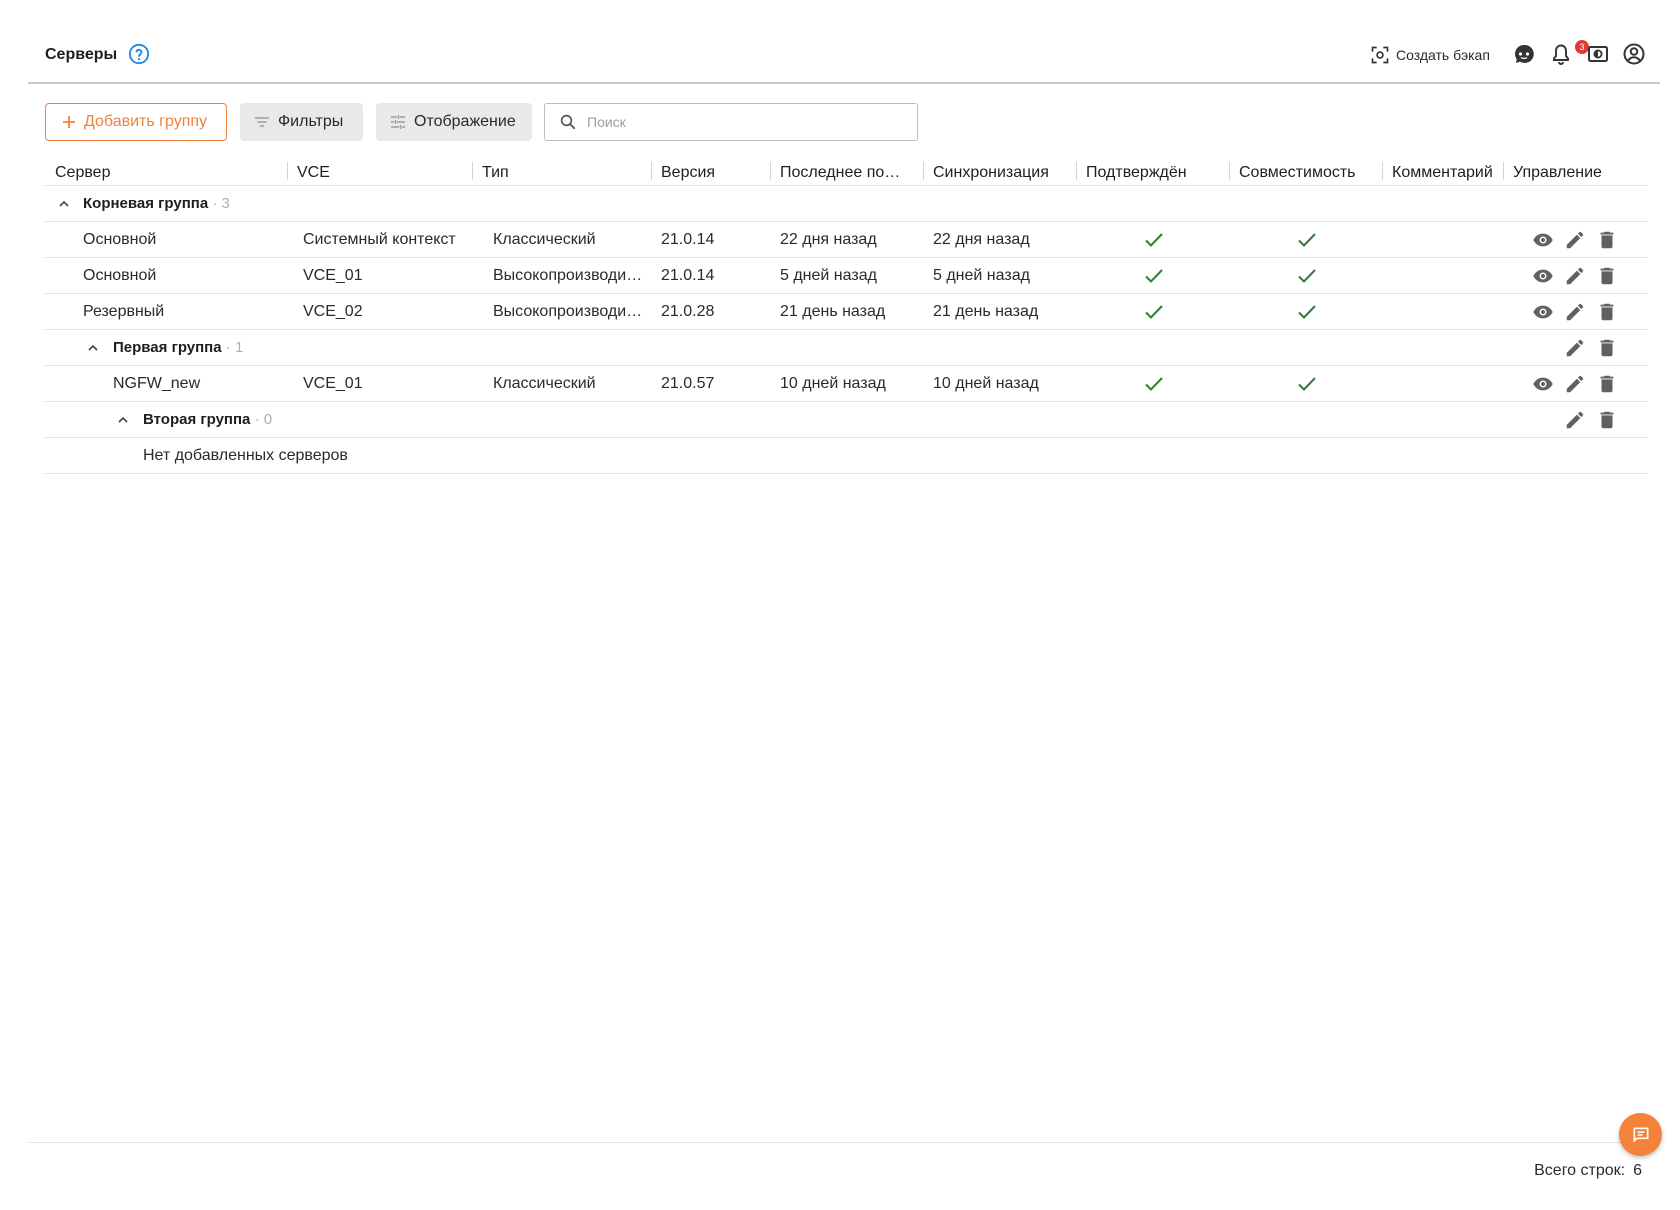 The width and height of the screenshot is (1680, 1210). I want to click on server-name: Основной, so click(120, 239).